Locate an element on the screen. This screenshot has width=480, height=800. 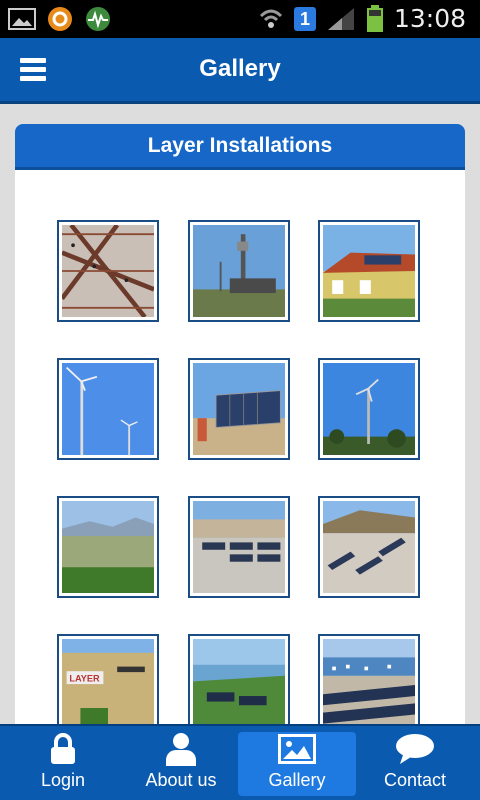
page-title: Gallery is located at coordinates (240, 68).